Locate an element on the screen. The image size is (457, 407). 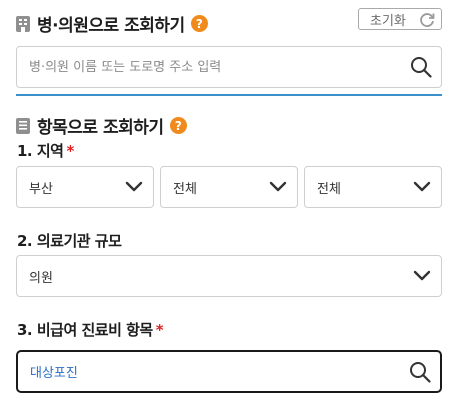
item-search-box is located at coordinates (229, 371).